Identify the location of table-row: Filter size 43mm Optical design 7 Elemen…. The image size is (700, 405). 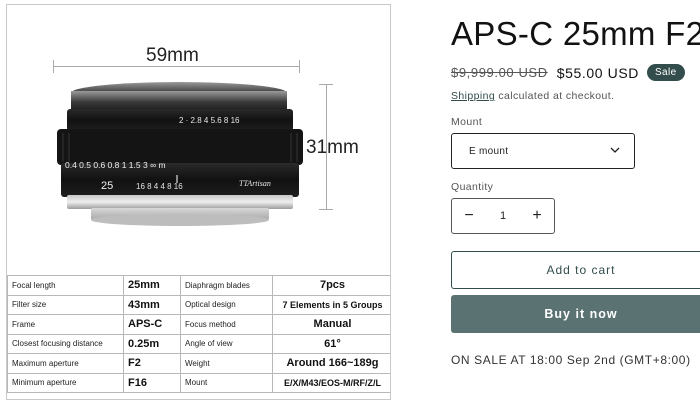
(198, 304).